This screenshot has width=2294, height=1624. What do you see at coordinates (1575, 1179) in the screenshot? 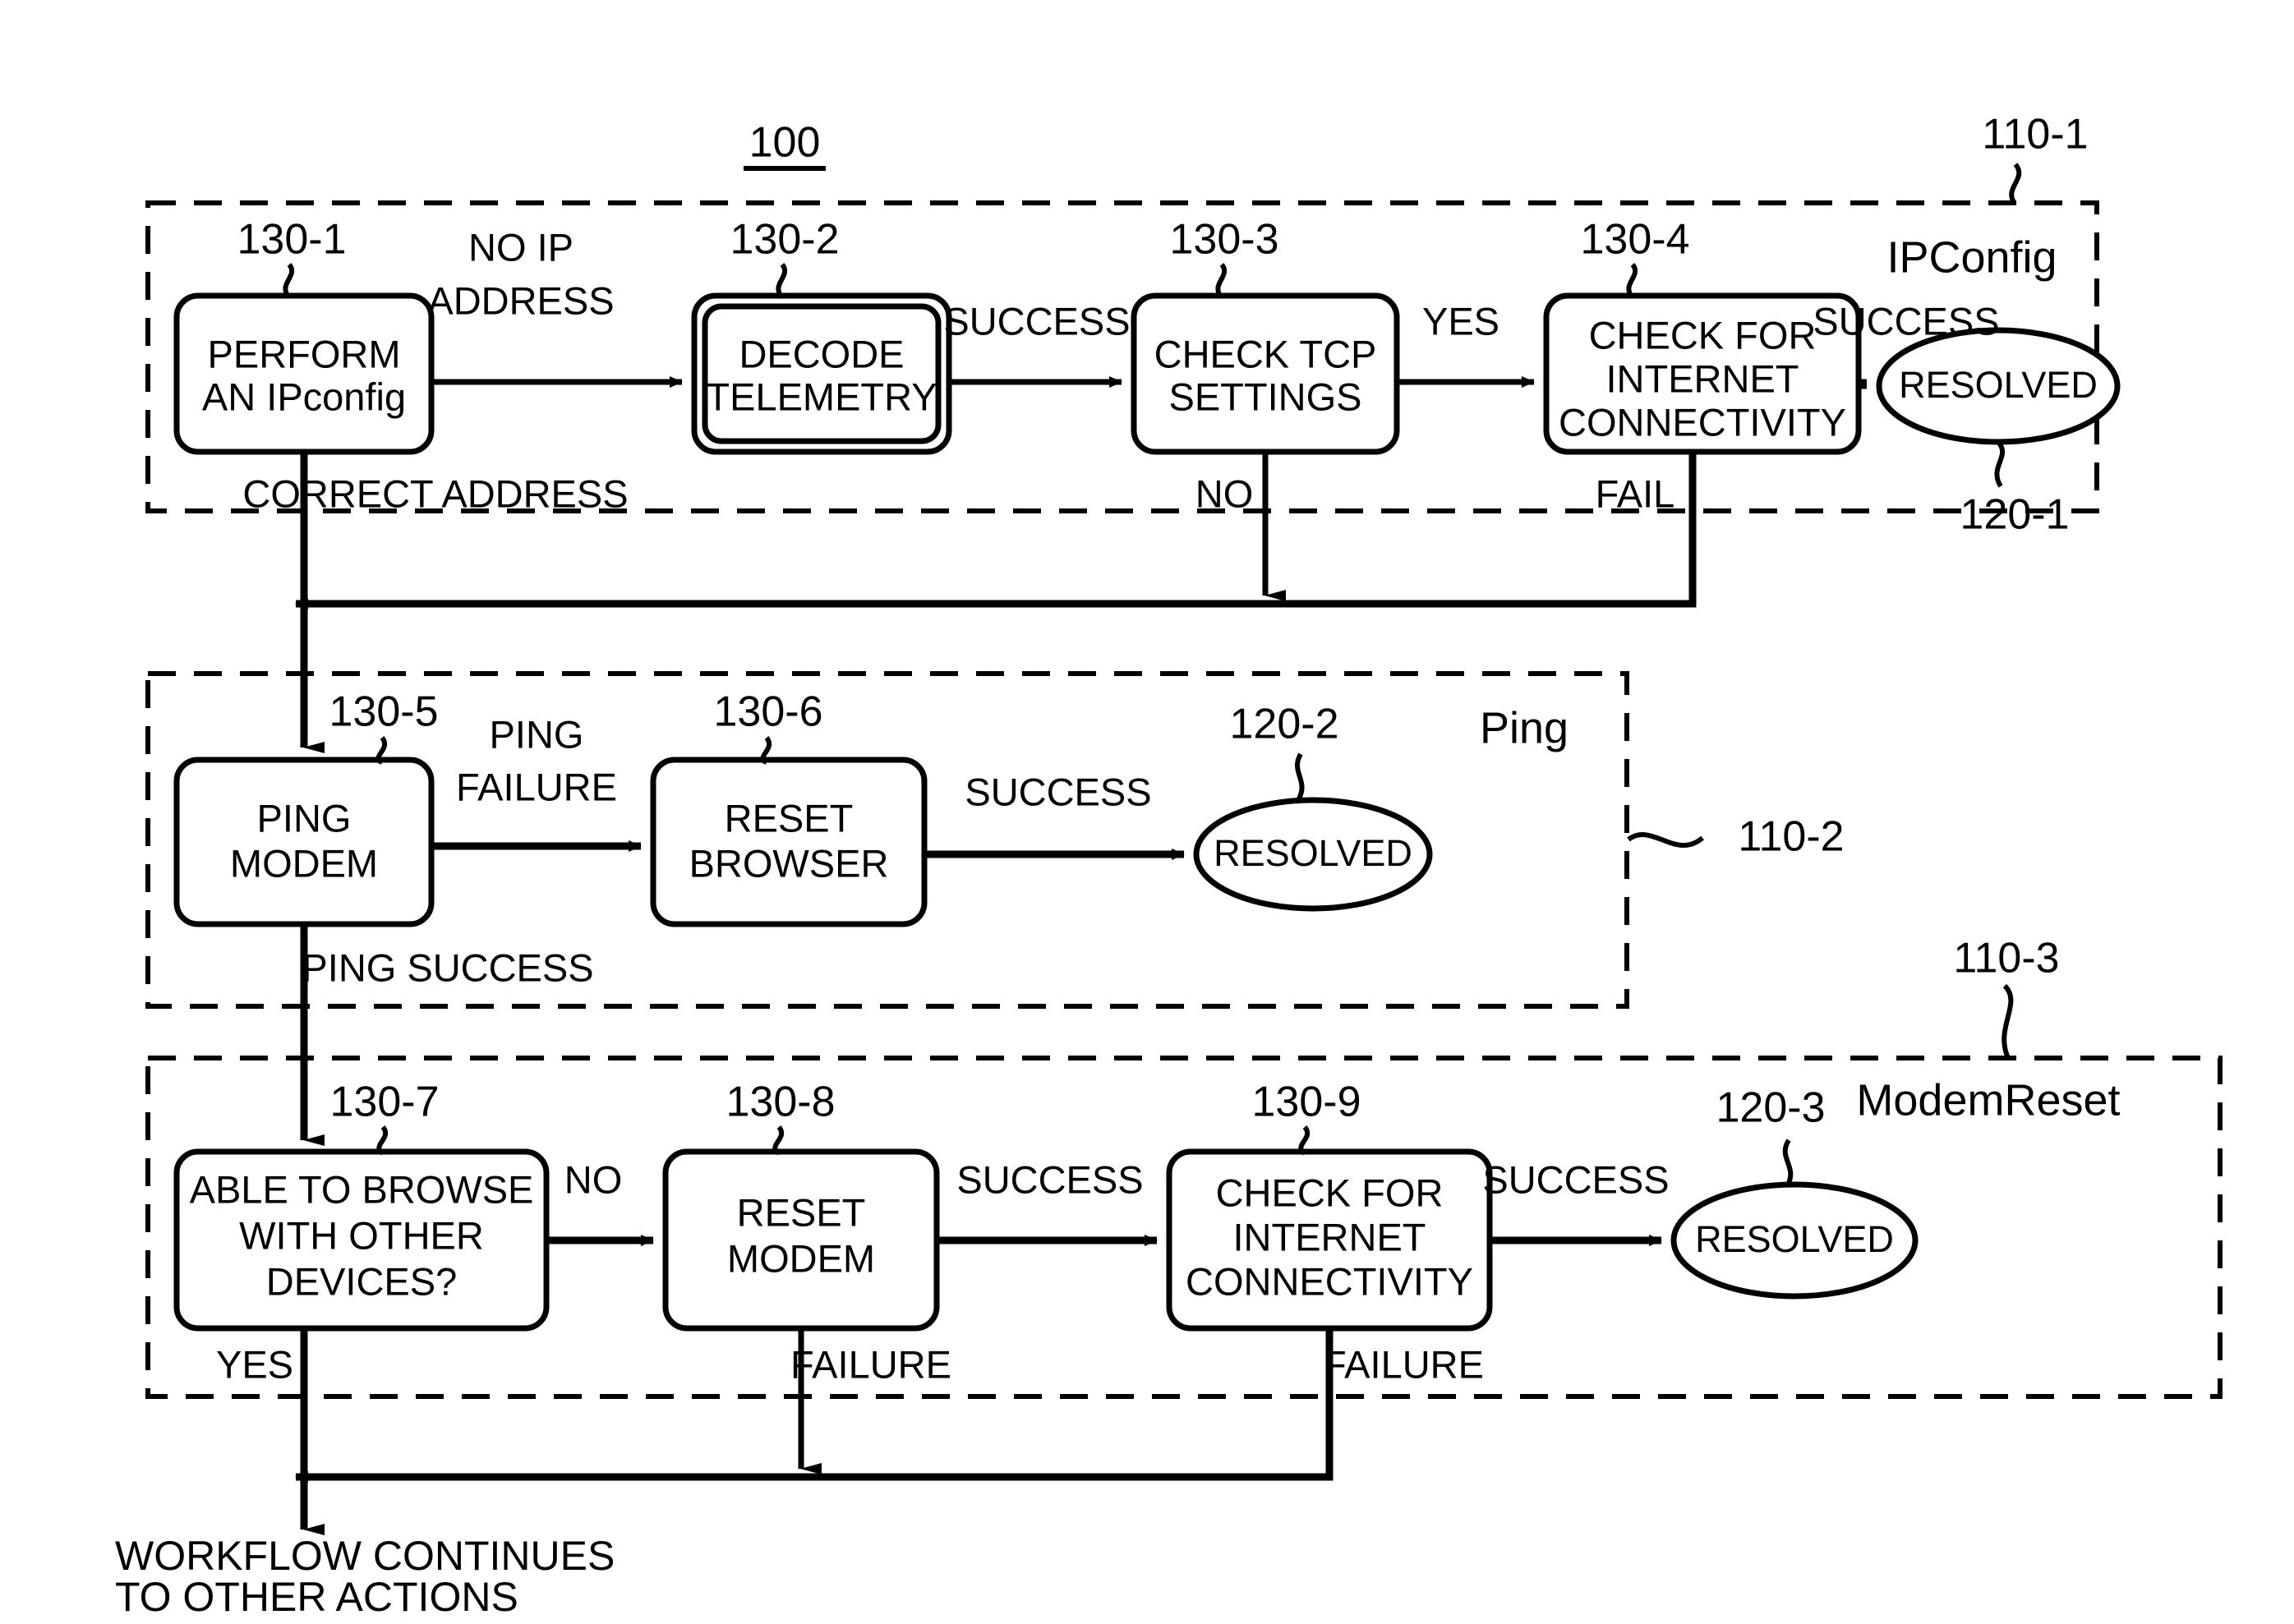
I see `edge-label-success-5: SUCCESS` at bounding box center [1575, 1179].